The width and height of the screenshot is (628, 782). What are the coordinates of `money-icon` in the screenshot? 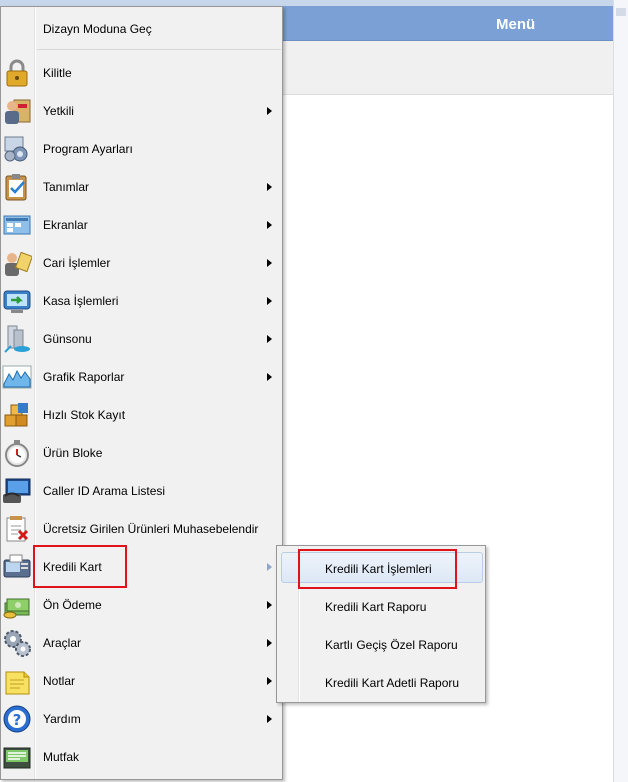 It's located at (17, 605).